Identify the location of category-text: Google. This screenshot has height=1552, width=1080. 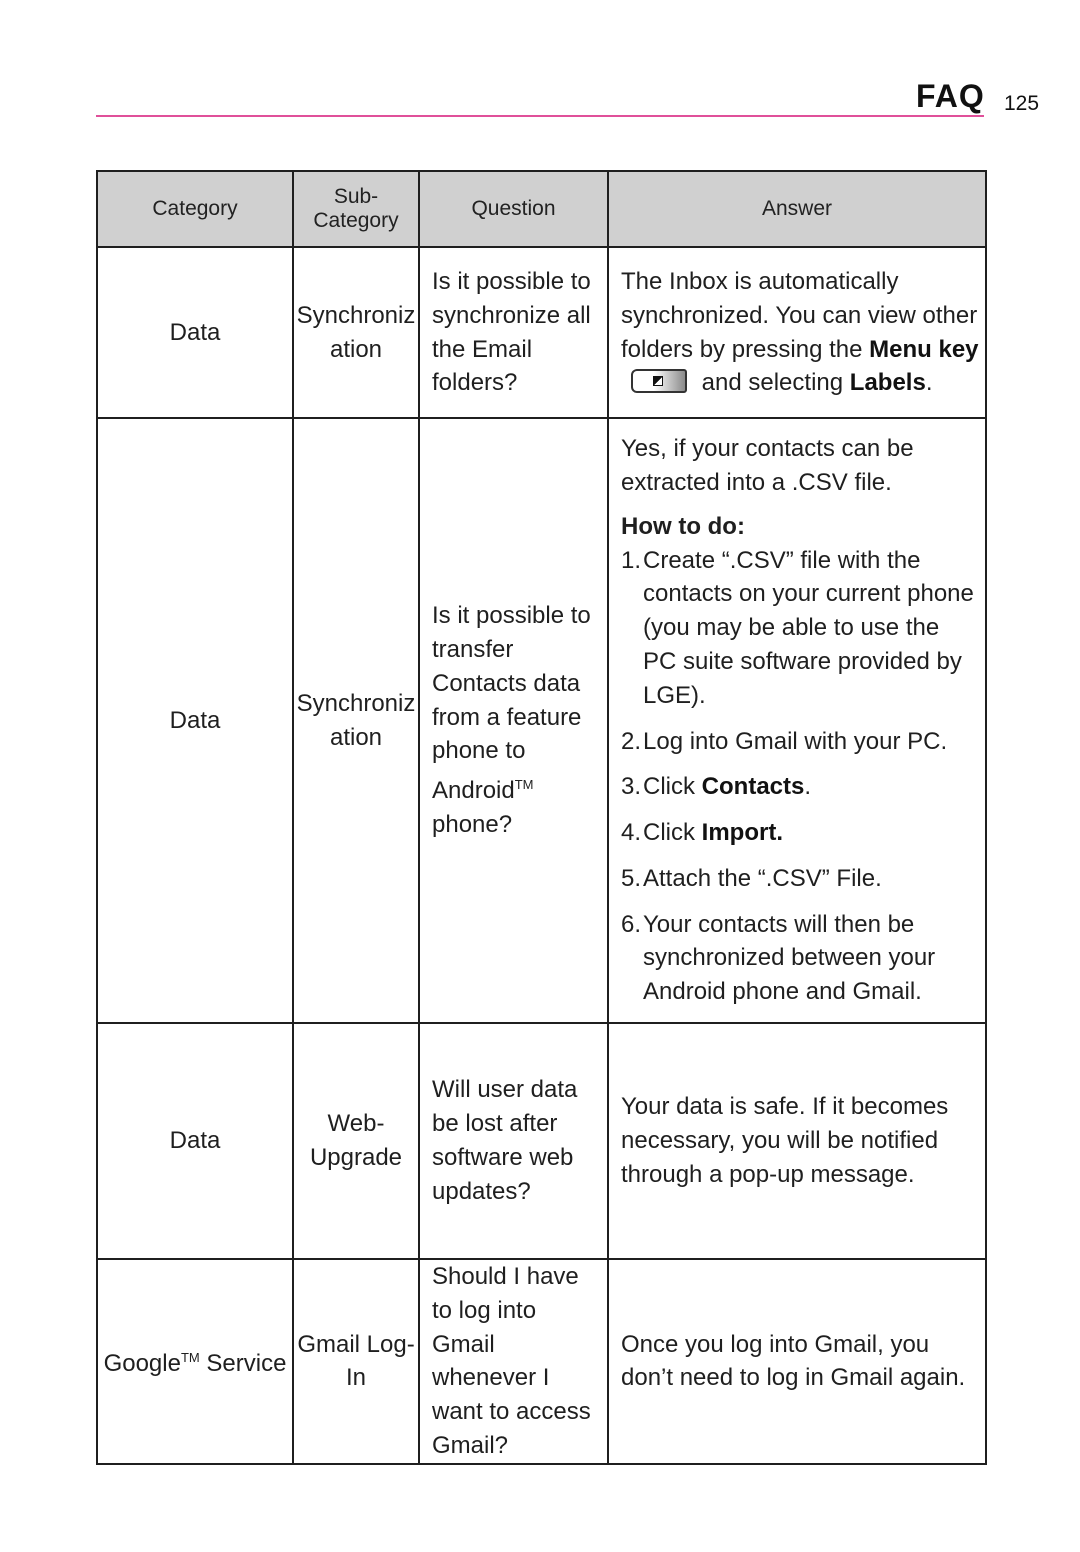
(142, 1364).